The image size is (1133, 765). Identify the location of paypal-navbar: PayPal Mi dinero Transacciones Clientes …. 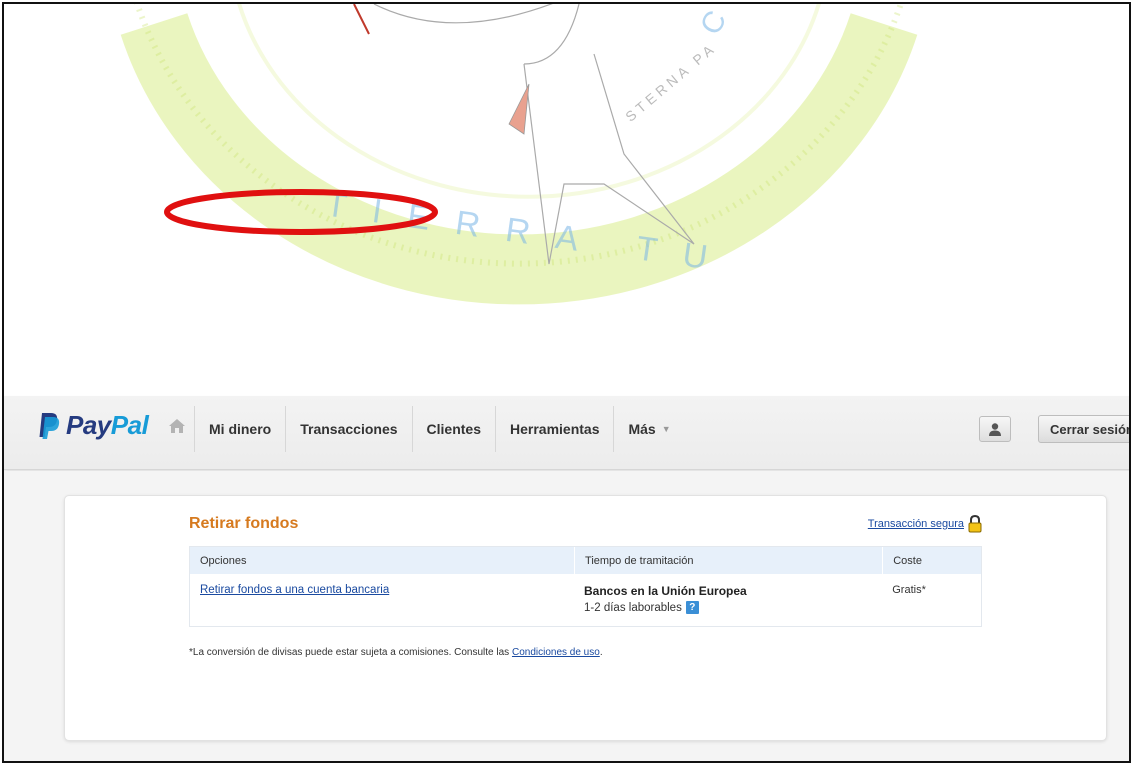
(566, 433).